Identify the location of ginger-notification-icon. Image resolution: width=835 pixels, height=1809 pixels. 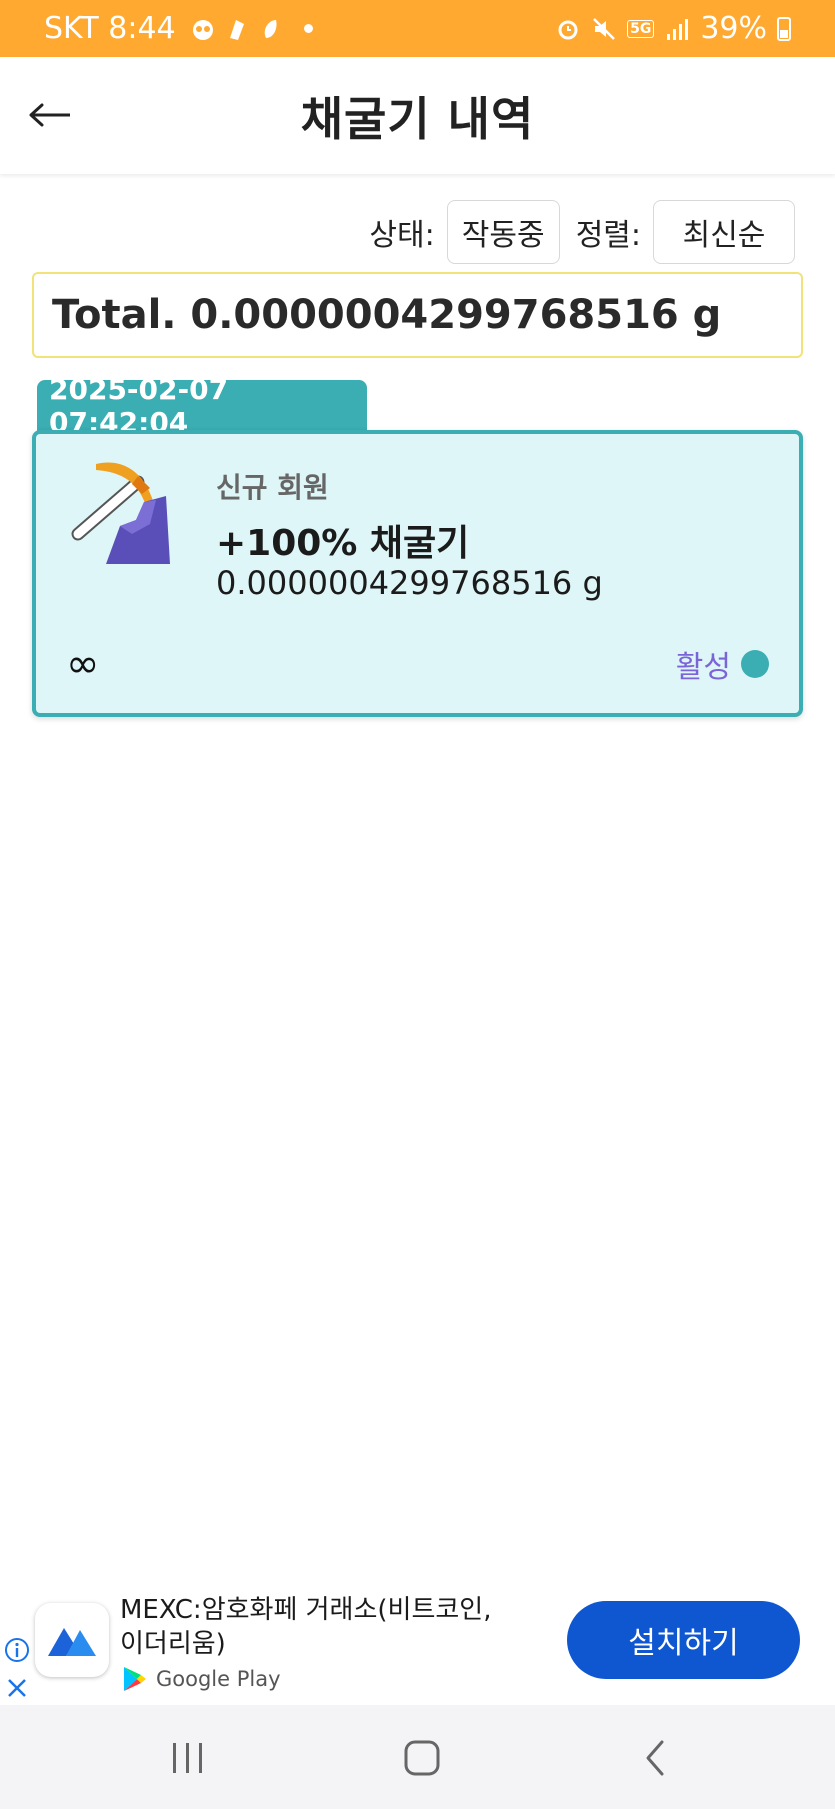
(236, 29).